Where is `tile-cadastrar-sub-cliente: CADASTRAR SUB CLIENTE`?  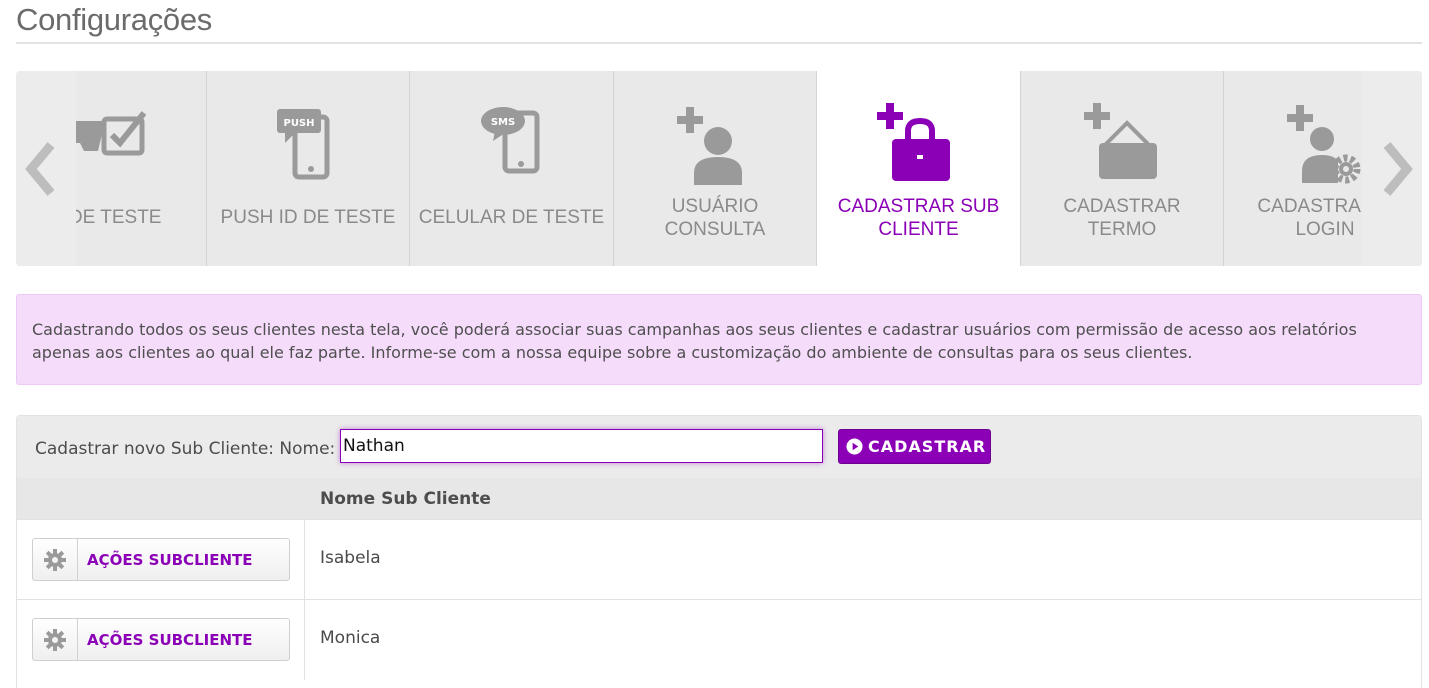
tile-cadastrar-sub-cliente: CADASTRAR SUB CLIENTE is located at coordinates (919, 168).